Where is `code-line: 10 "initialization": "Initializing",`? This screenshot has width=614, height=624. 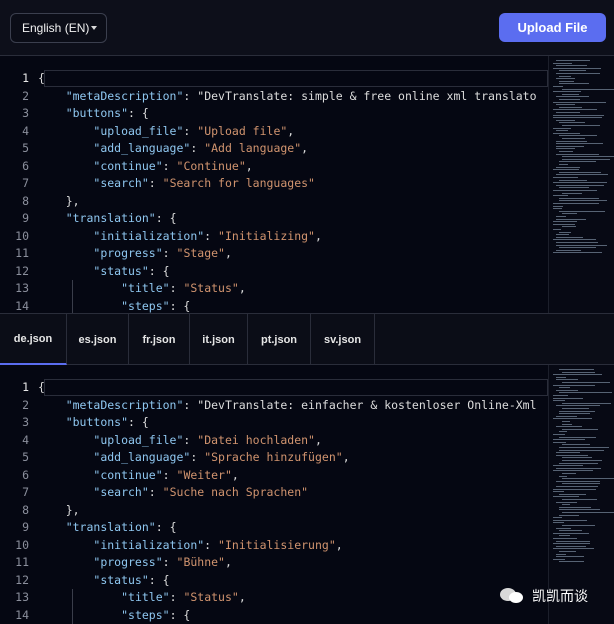
code-line: 10 "initialization": "Initializing", is located at coordinates (274, 237).